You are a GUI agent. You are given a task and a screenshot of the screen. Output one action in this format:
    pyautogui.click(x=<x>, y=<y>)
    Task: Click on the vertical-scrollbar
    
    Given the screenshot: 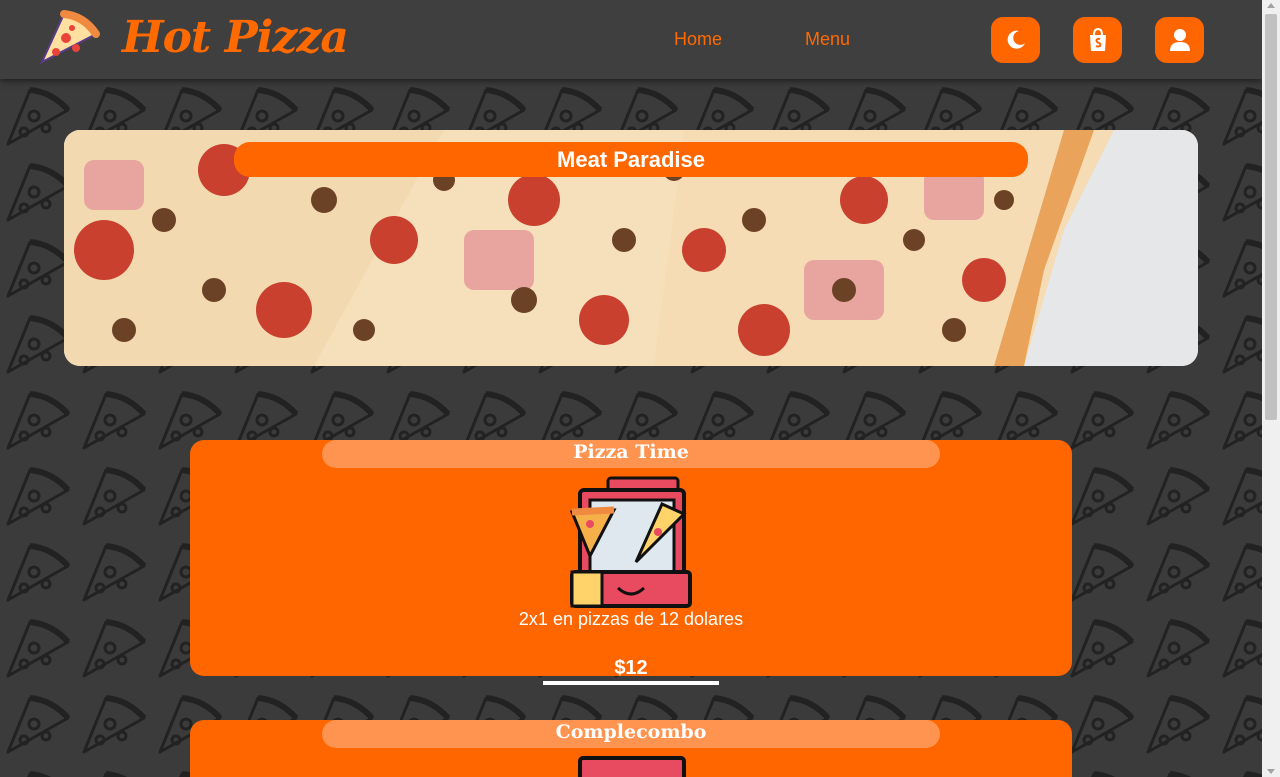 What is the action you would take?
    pyautogui.click(x=1271, y=388)
    